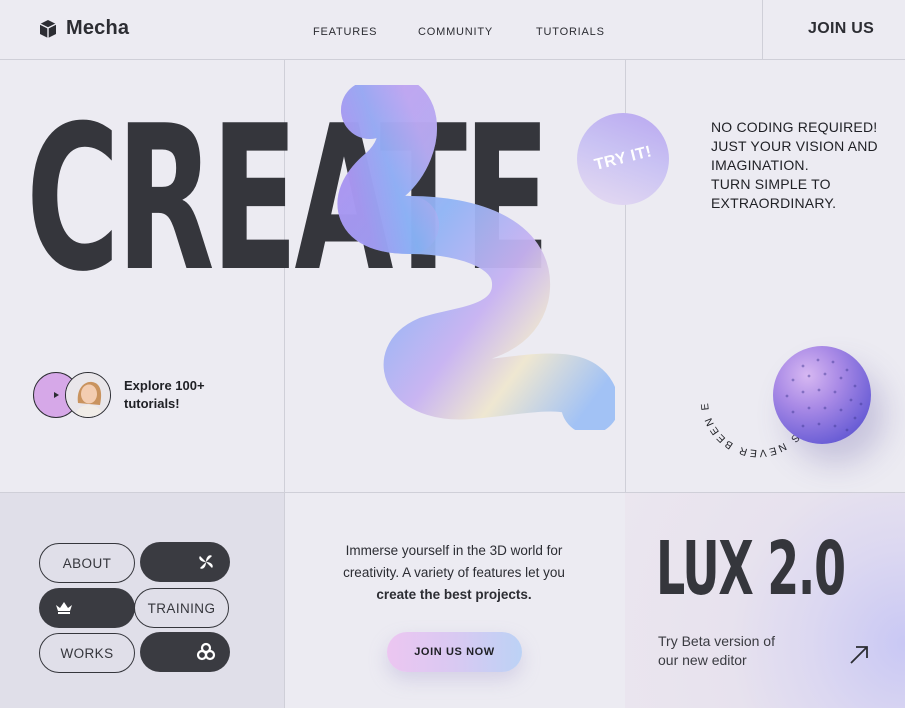 This screenshot has width=905, height=708. What do you see at coordinates (794, 146) in the screenshot?
I see `tagline-line: JUST YOUR VISION AND` at bounding box center [794, 146].